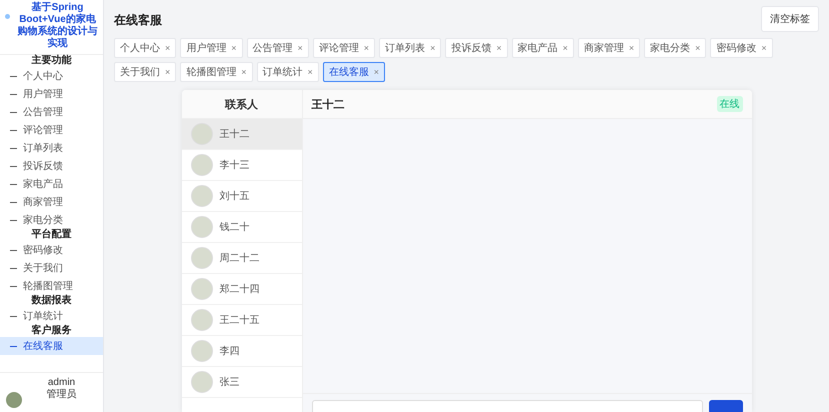 The image size is (829, 412). I want to click on contact-item: 郑二十四, so click(242, 289).